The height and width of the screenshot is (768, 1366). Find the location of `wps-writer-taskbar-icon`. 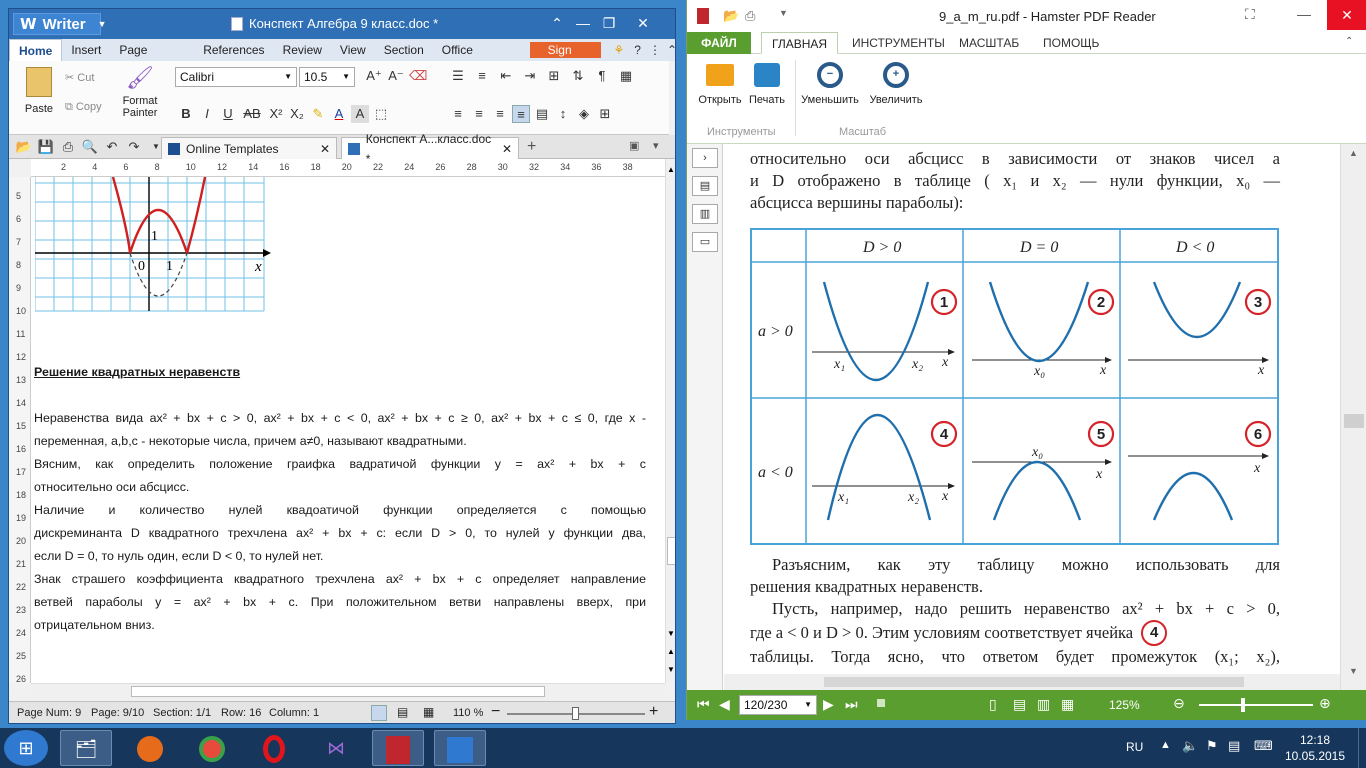

wps-writer-taskbar-icon is located at coordinates (460, 748).